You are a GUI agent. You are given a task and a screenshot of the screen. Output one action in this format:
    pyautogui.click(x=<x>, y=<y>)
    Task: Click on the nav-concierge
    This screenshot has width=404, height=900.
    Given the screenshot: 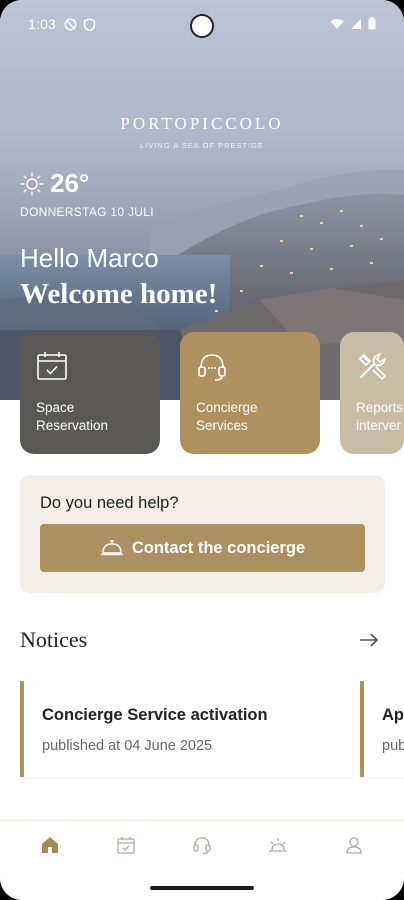 What is the action you would take?
    pyautogui.click(x=202, y=845)
    